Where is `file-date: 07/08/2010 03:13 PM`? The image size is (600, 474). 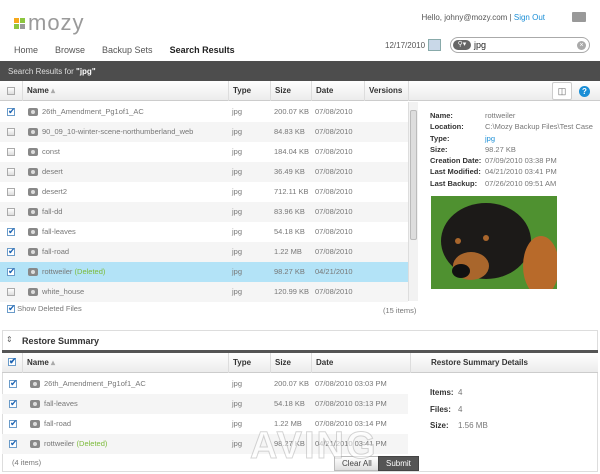
file-date: 07/08/2010 03:13 PM is located at coordinates (351, 403).